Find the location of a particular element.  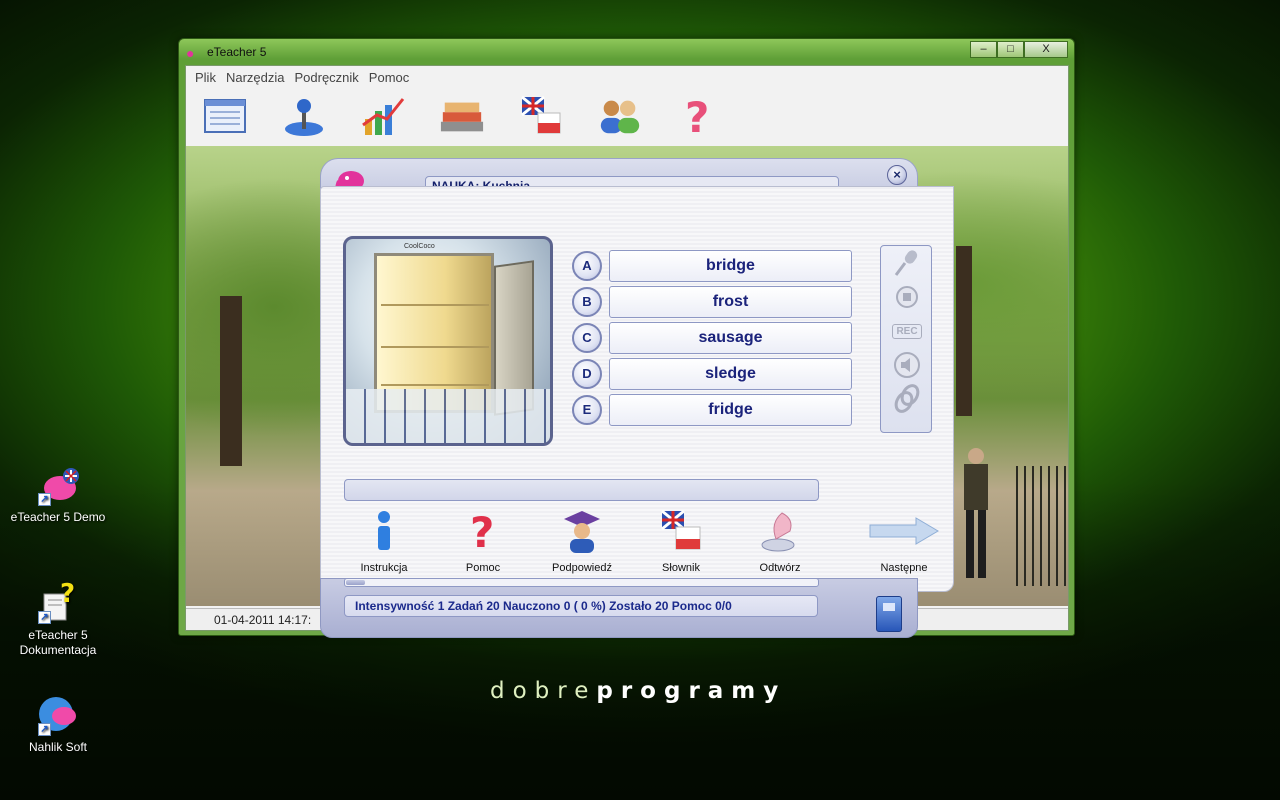

question-picture: CoolCoco is located at coordinates (448, 341).